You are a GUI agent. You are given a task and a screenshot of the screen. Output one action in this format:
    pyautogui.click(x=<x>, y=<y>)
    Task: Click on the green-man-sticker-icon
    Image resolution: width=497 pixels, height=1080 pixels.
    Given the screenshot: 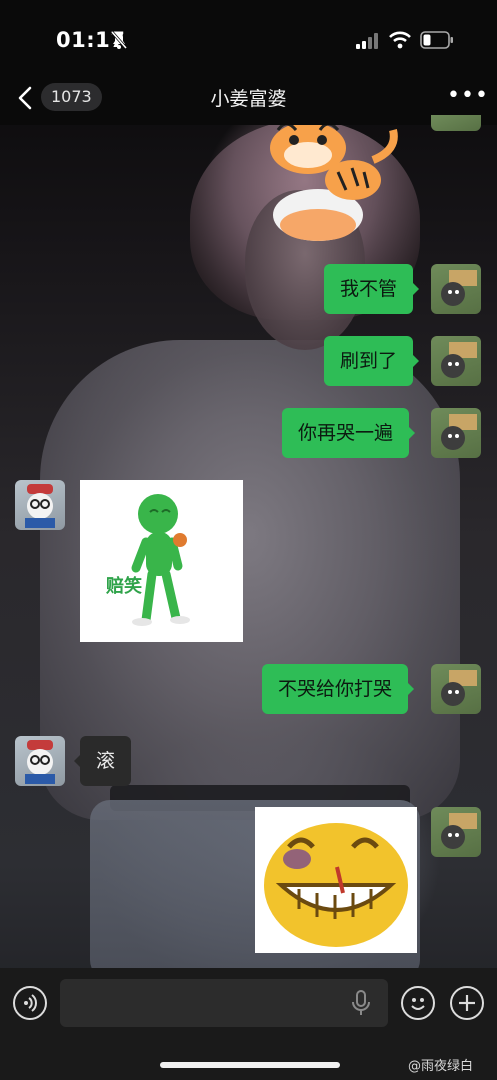 What is the action you would take?
    pyautogui.click(x=160, y=560)
    